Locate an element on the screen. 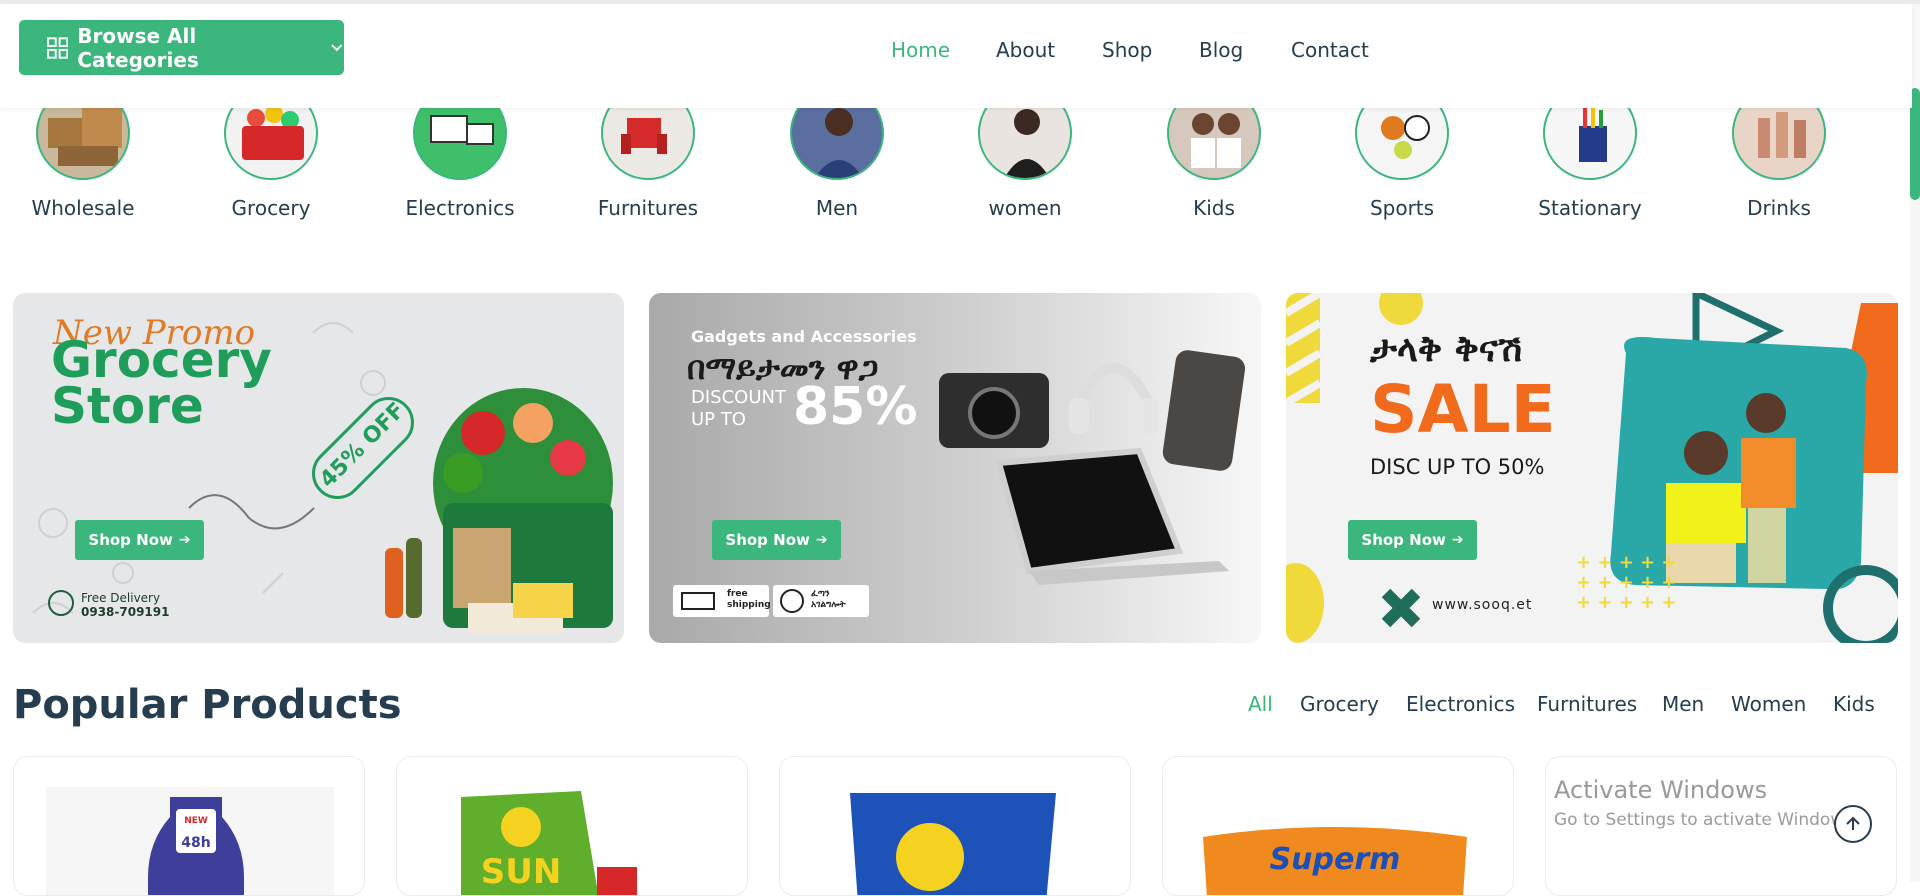 Image resolution: width=1920 pixels, height=896 pixels. filter-electronics: Electronics is located at coordinates (1460, 704).